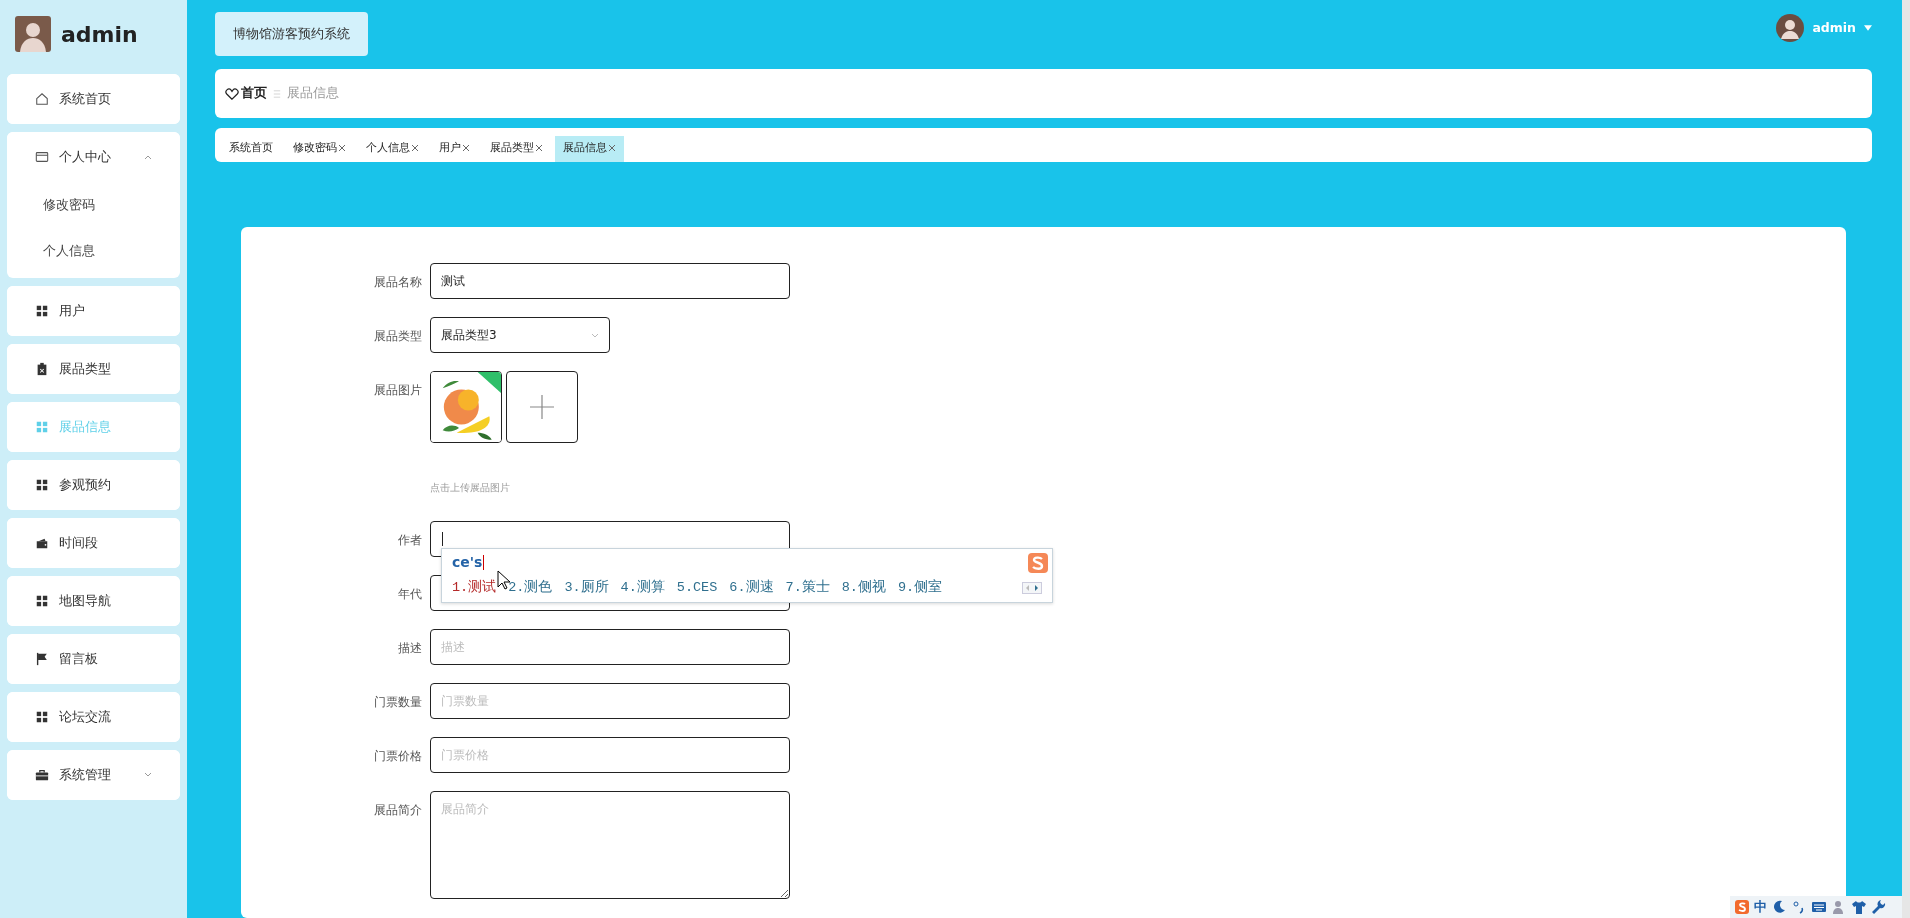  What do you see at coordinates (93, 543) in the screenshot?
I see `sidebar-item: 时间段` at bounding box center [93, 543].